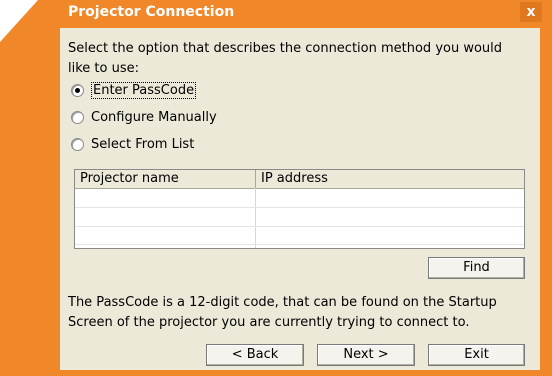 Image resolution: width=552 pixels, height=376 pixels. What do you see at coordinates (143, 144) in the screenshot?
I see `option-label: Select From List` at bounding box center [143, 144].